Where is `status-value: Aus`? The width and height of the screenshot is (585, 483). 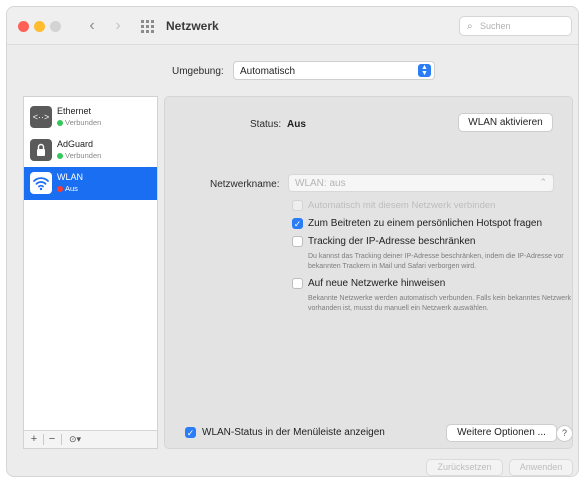
status-value: Aus is located at coordinates (296, 124).